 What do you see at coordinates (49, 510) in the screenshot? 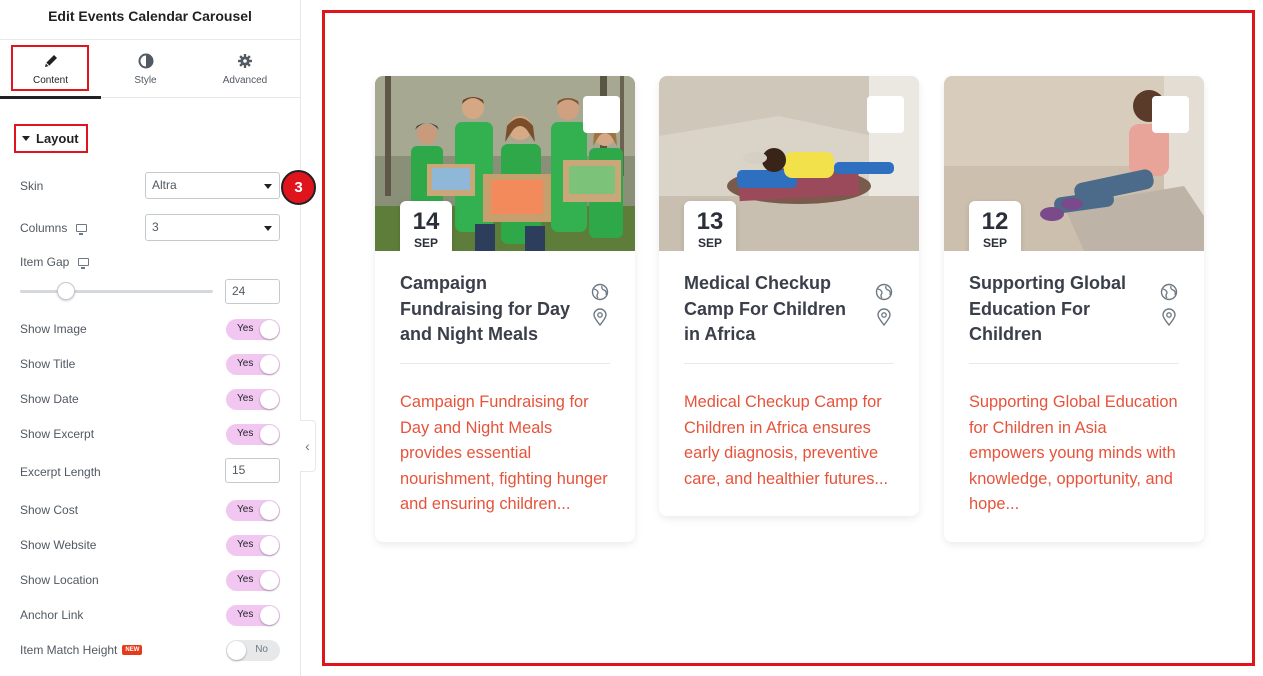
I see `show-cost-label: Show Cost` at bounding box center [49, 510].